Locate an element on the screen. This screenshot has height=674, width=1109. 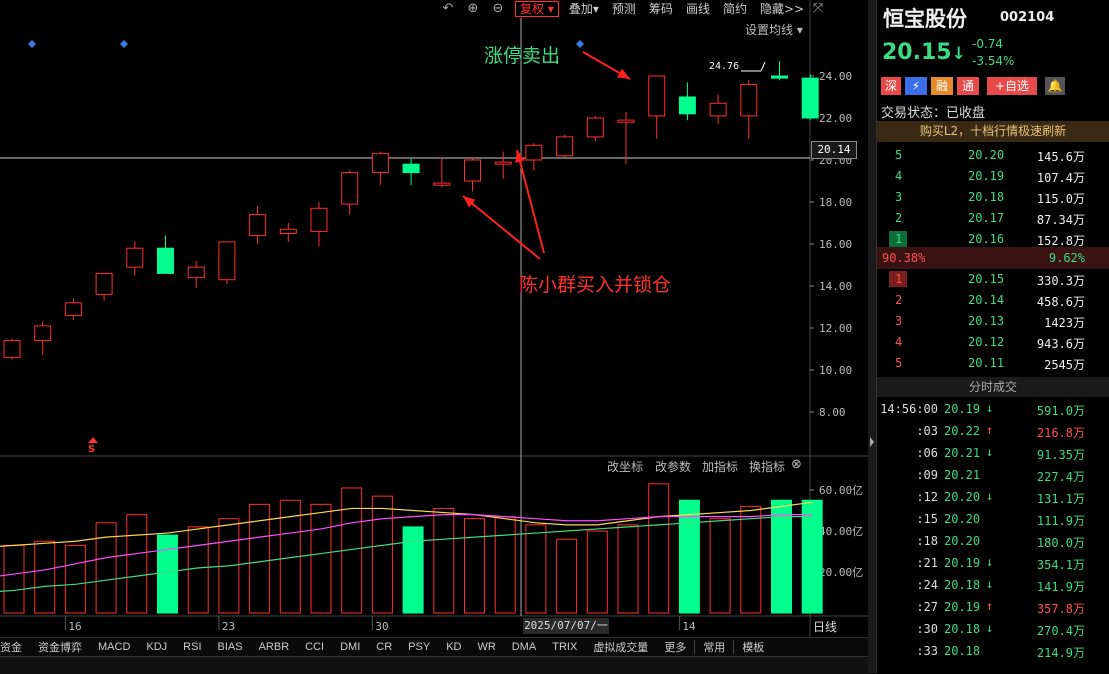
buy-level-row: 1 20.15 330.3万 is located at coordinates (993, 279).